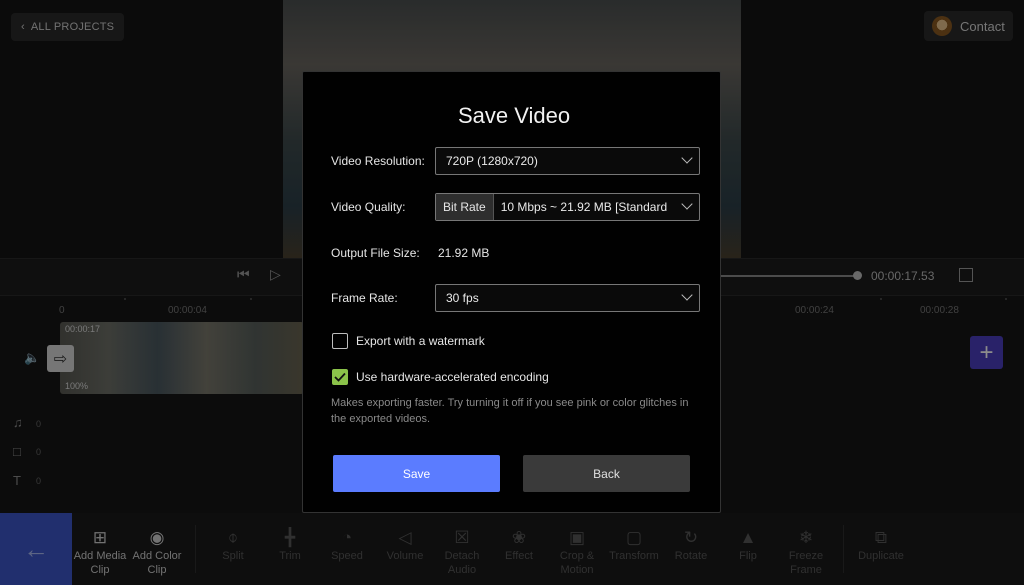 Image resolution: width=1024 pixels, height=585 pixels. I want to click on framerate-value: 30 fps, so click(462, 298).